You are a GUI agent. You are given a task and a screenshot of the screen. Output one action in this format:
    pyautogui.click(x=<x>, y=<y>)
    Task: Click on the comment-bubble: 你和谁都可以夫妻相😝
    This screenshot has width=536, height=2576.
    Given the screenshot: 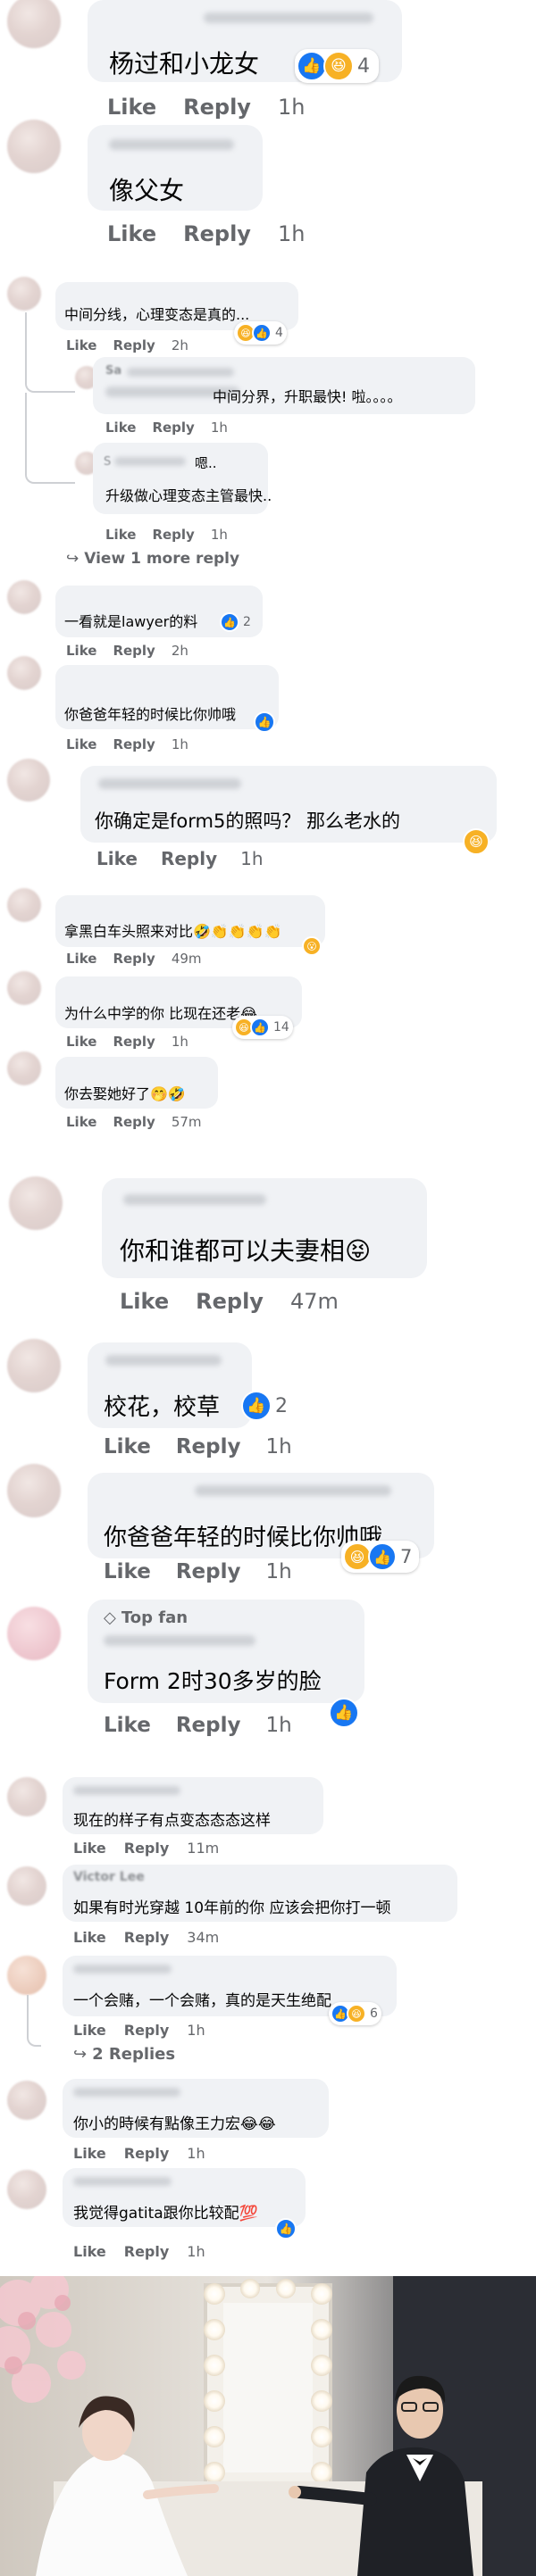 What is the action you would take?
    pyautogui.click(x=264, y=1228)
    